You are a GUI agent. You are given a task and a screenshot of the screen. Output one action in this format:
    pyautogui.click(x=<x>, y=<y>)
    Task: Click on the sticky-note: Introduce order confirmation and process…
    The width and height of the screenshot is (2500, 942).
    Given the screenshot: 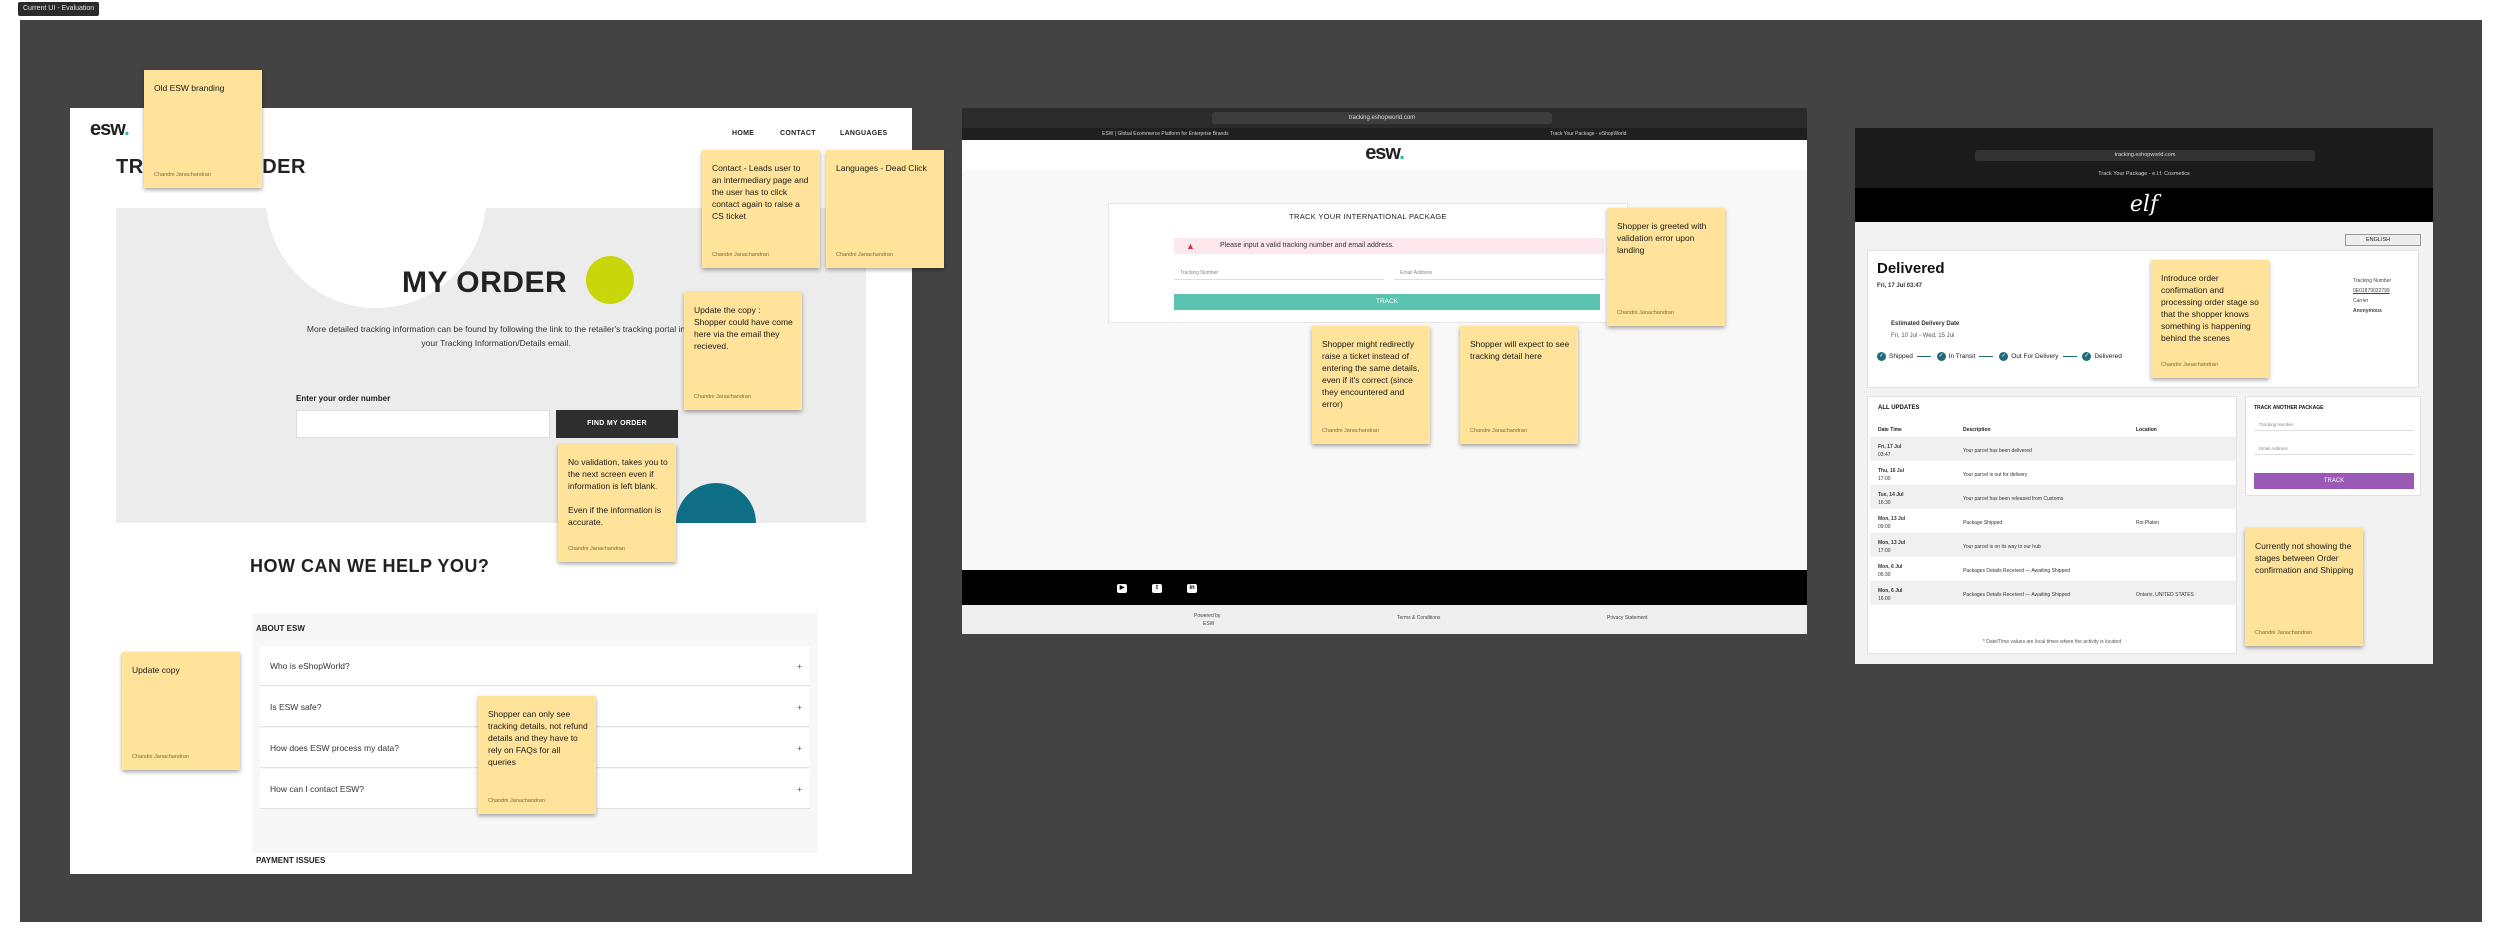 What is the action you would take?
    pyautogui.click(x=2210, y=319)
    